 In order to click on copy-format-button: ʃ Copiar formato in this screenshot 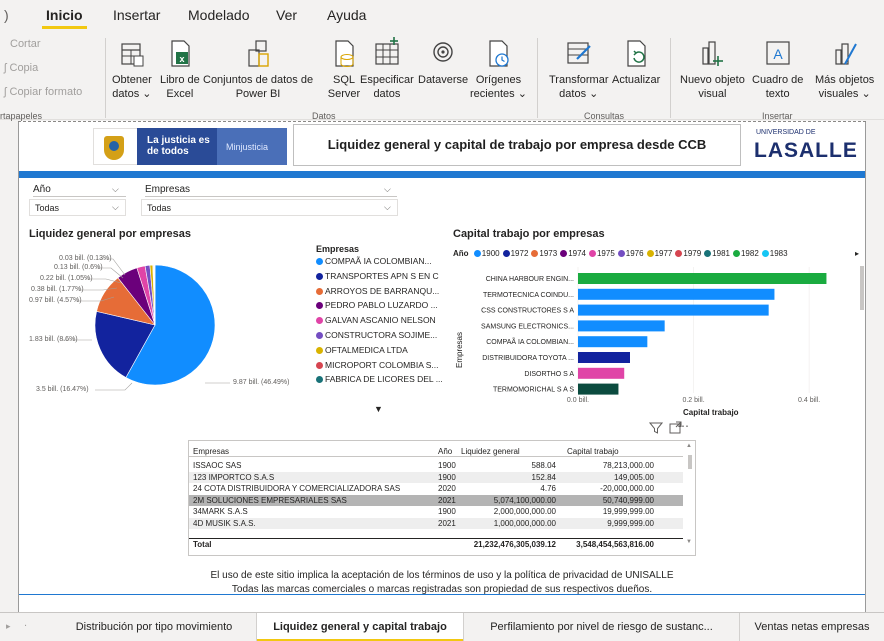, I will do `click(43, 92)`.